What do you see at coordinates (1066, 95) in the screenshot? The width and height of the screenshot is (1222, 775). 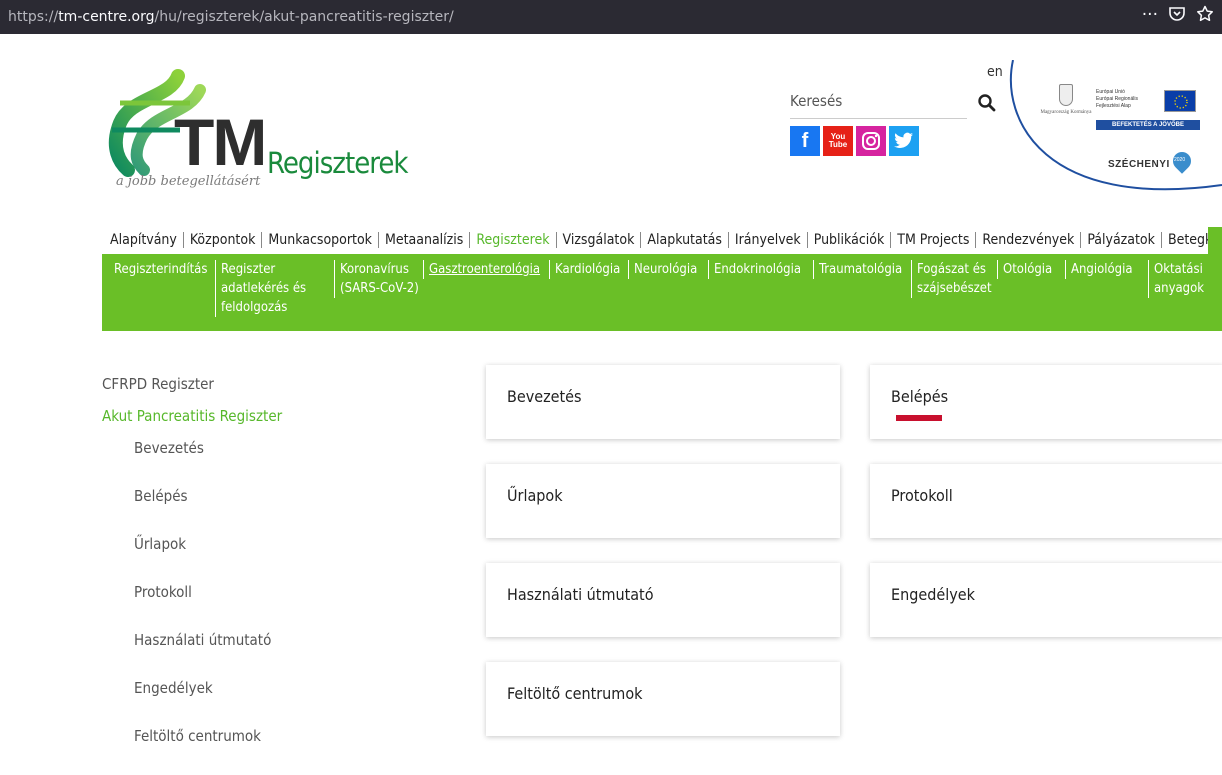 I see `coat-of-arms-icon` at bounding box center [1066, 95].